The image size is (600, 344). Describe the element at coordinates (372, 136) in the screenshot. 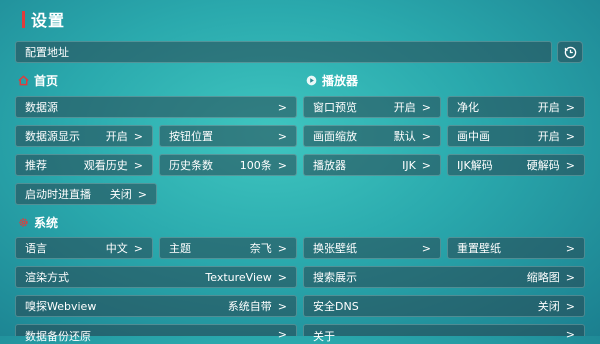

I see `scale-row: 画面缩放 默认 >` at that location.